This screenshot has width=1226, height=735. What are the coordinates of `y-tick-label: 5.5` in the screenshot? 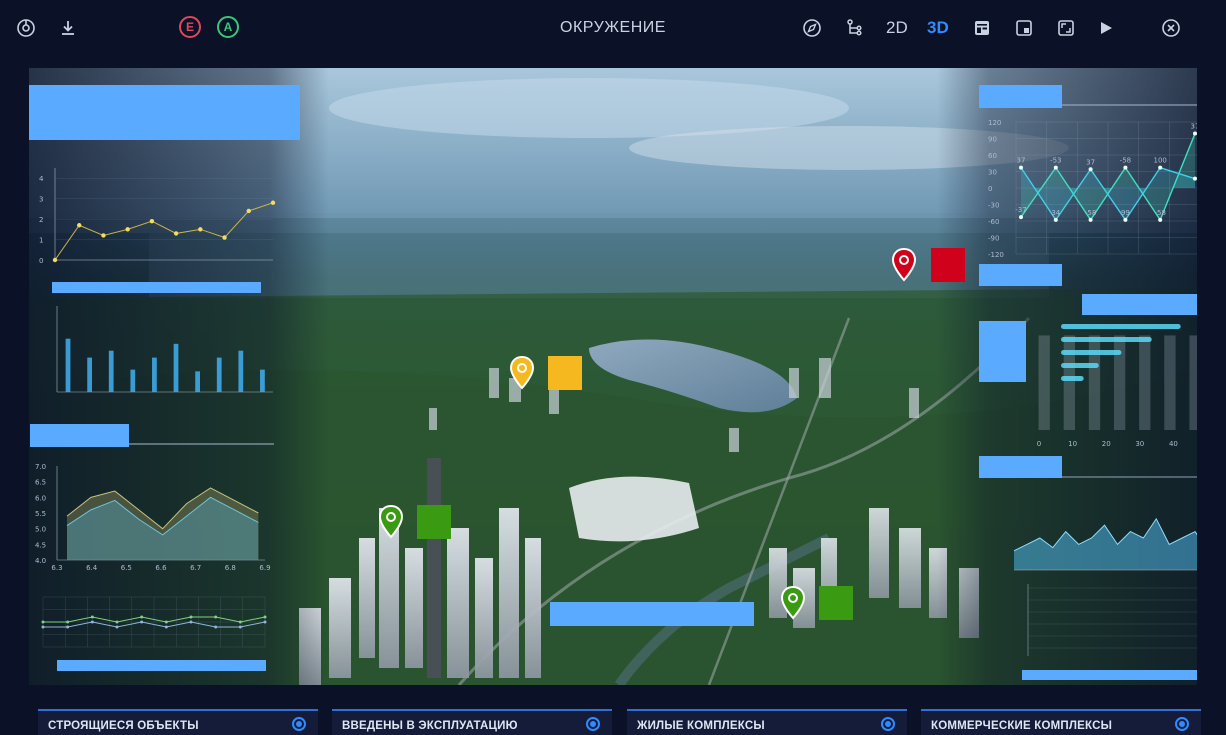 It's located at (40, 514).